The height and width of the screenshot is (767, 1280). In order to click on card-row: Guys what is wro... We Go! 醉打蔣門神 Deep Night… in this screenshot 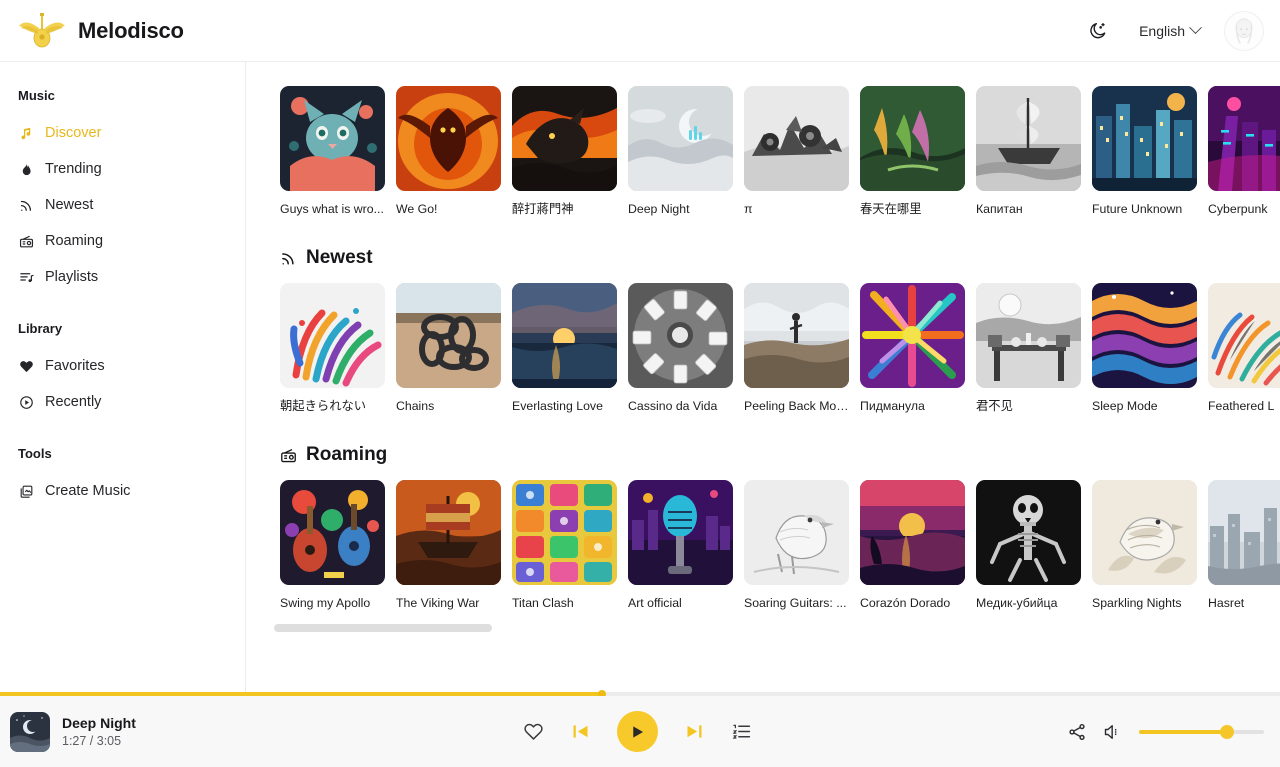, I will do `click(763, 151)`.